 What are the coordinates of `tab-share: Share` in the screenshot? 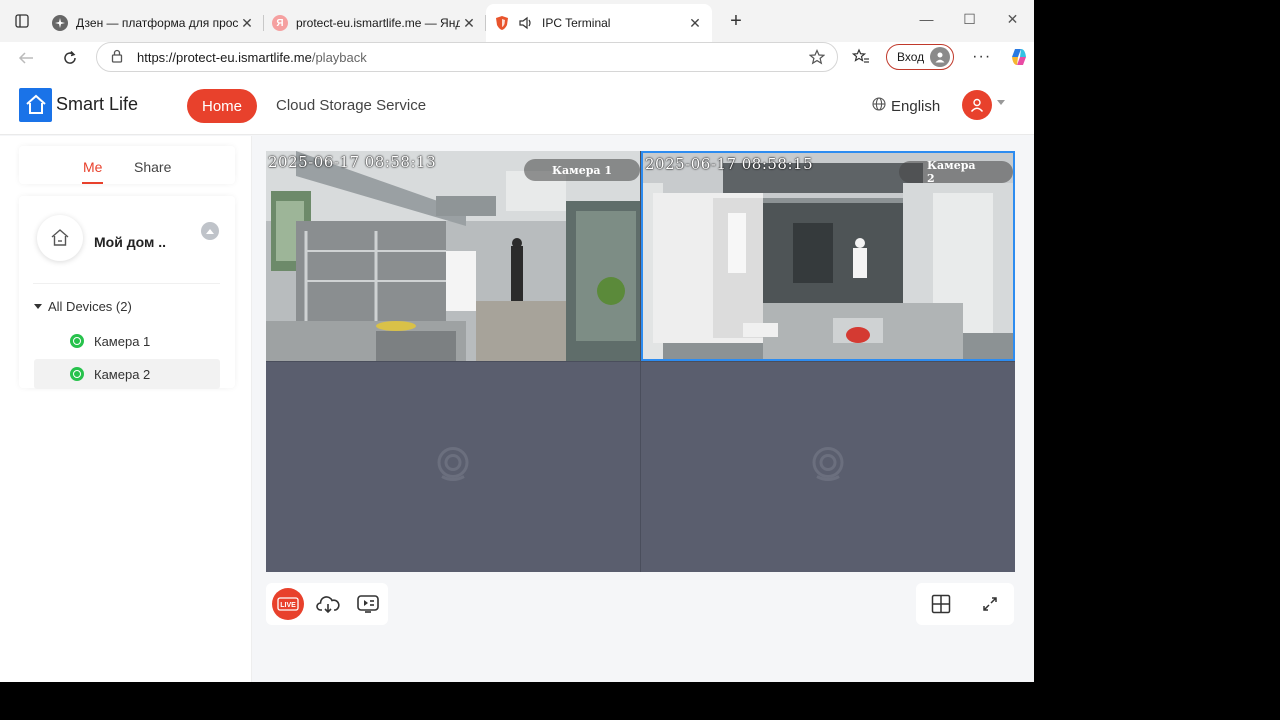 It's located at (152, 167).